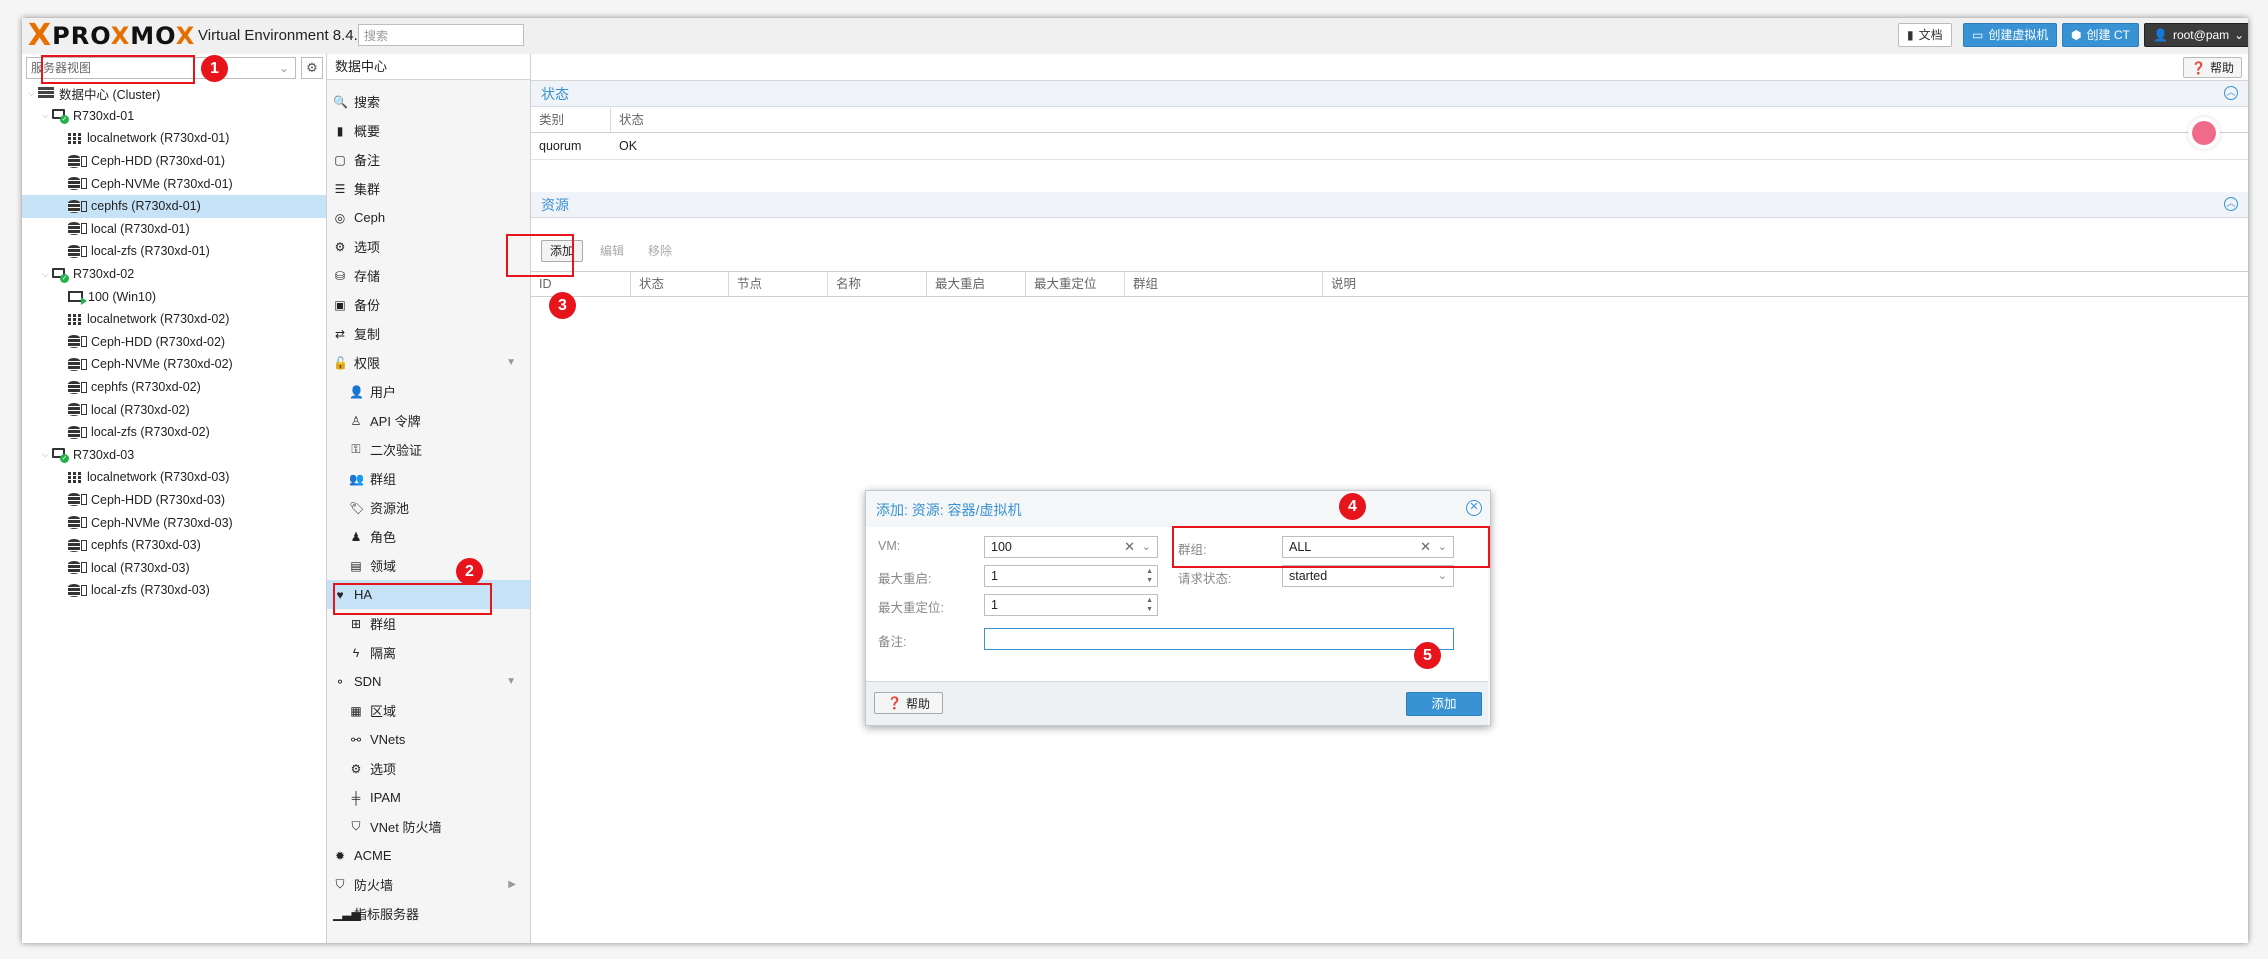  Describe the element at coordinates (428, 884) in the screenshot. I see `menu-item: ⛉ 防火墙 ▶` at that location.